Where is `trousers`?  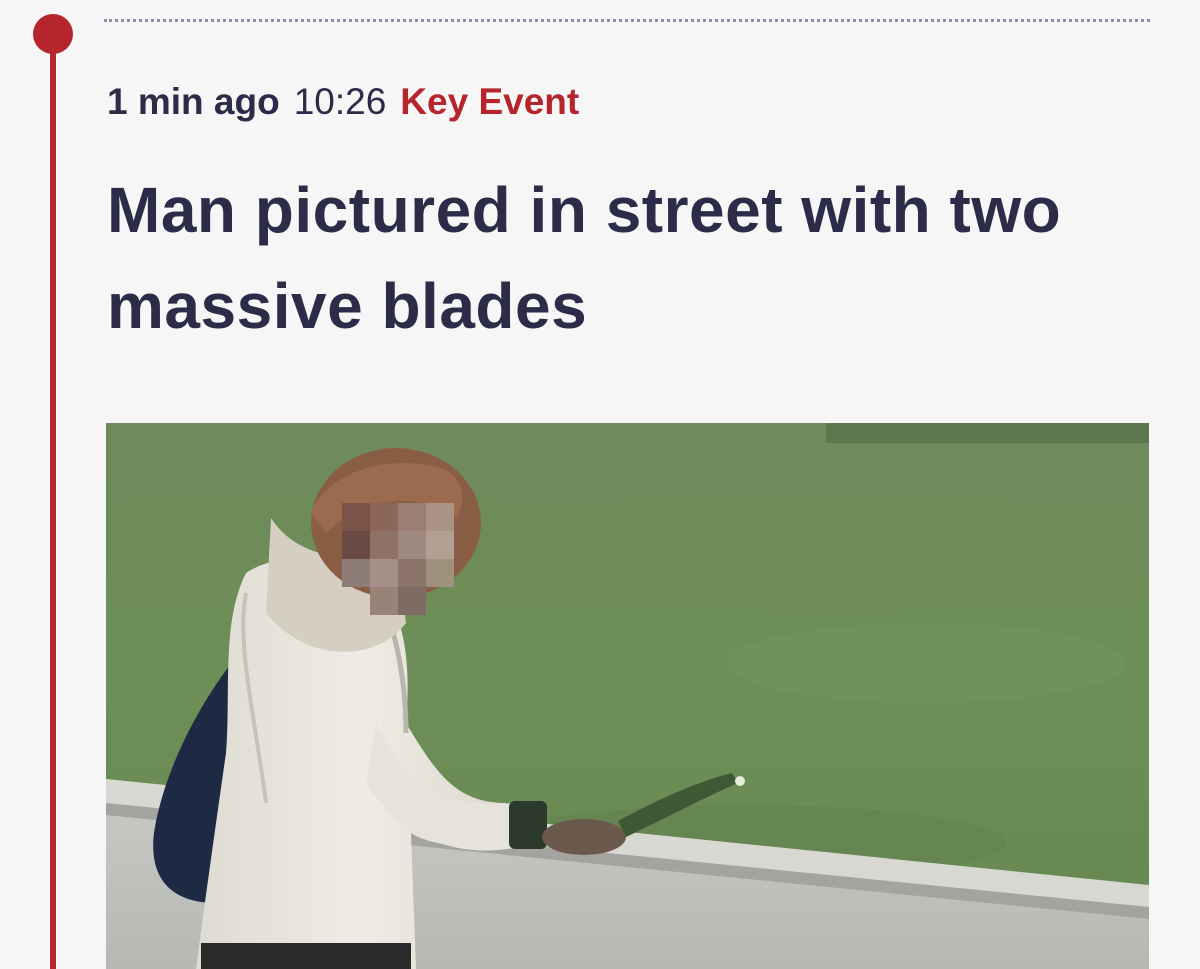 trousers is located at coordinates (306, 956).